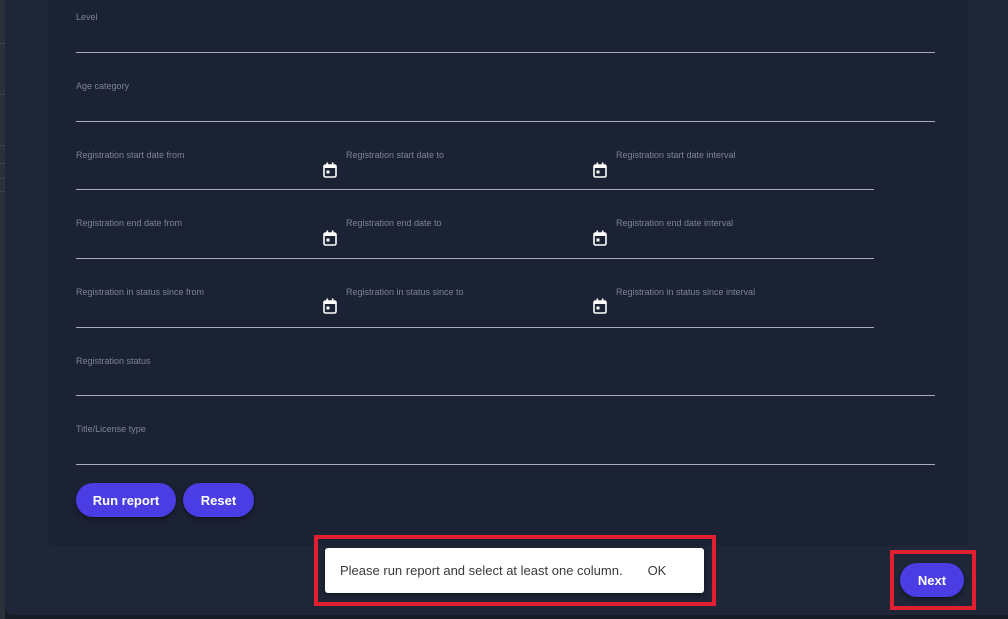 This screenshot has width=1008, height=619. What do you see at coordinates (657, 570) in the screenshot?
I see `snackbar-ok-button: OK` at bounding box center [657, 570].